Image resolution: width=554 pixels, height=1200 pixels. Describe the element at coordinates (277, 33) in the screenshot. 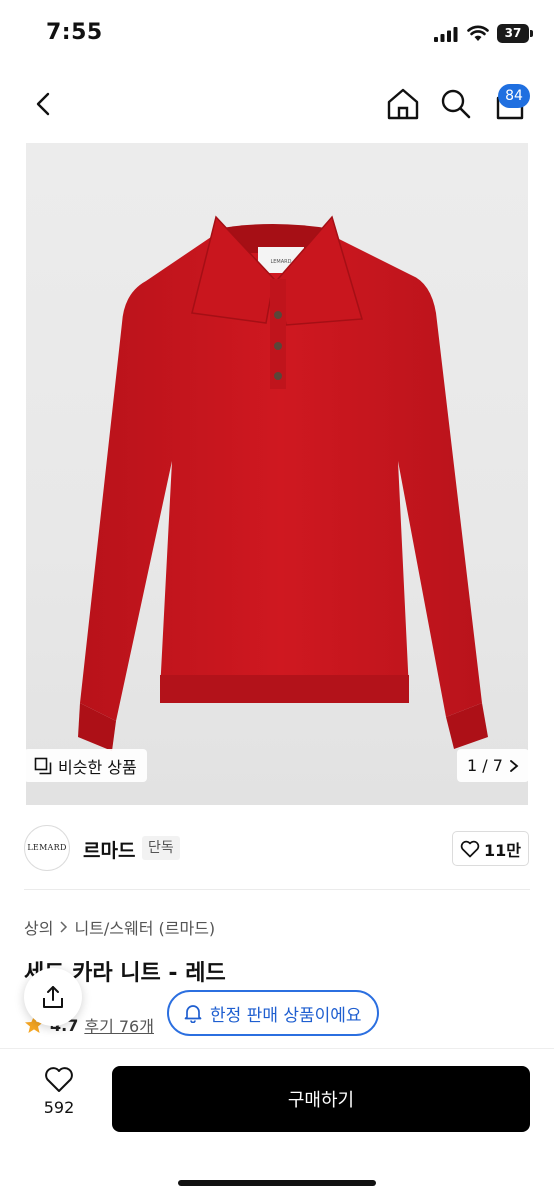

I see `status-bar: 7:55 37` at that location.